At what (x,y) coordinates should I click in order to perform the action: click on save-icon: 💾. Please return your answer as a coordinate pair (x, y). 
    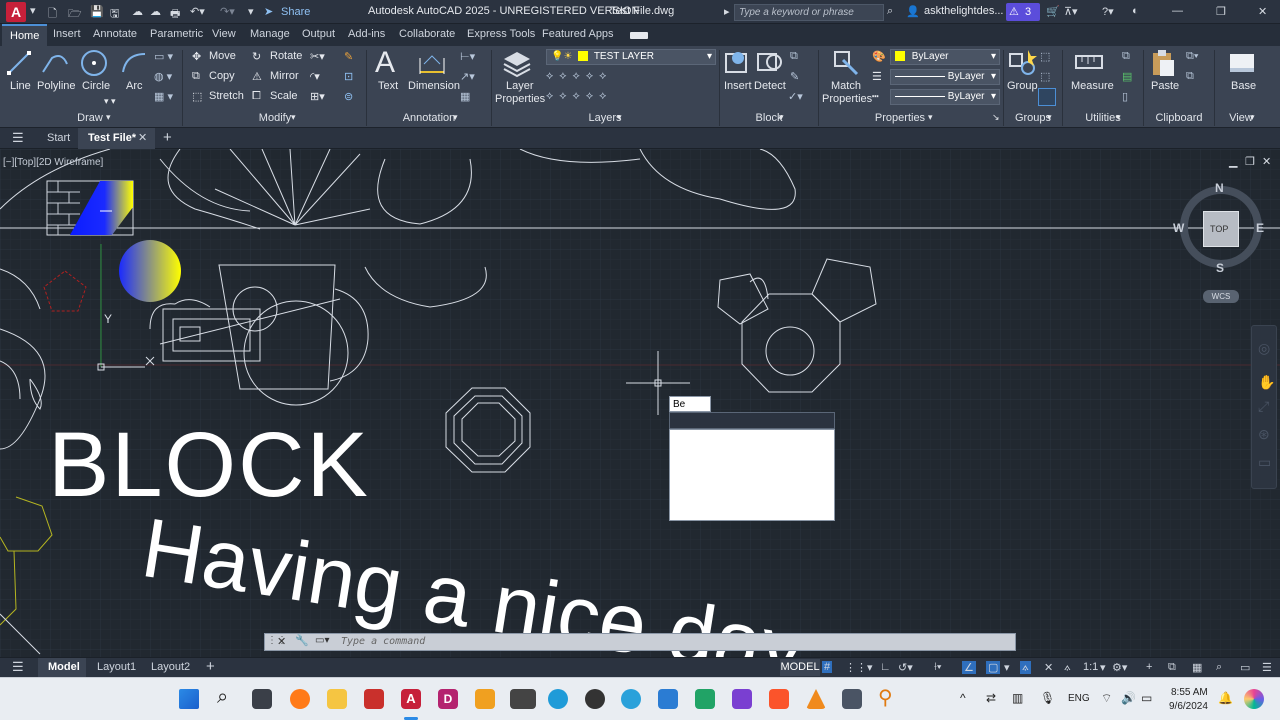
    Looking at the image, I should click on (97, 11).